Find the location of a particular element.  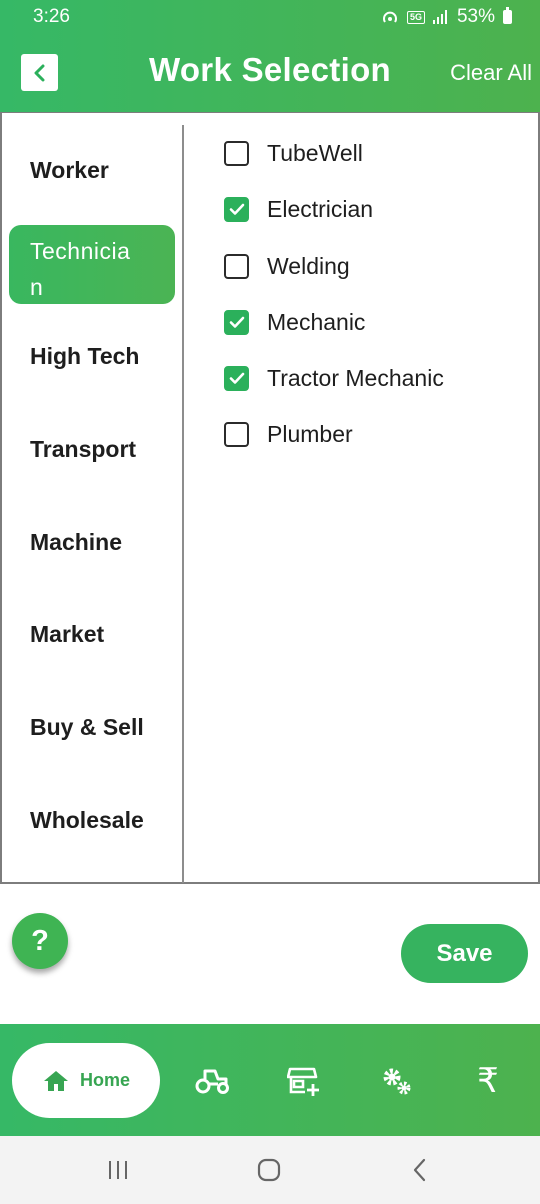

signal-icon is located at coordinates (439, 17).